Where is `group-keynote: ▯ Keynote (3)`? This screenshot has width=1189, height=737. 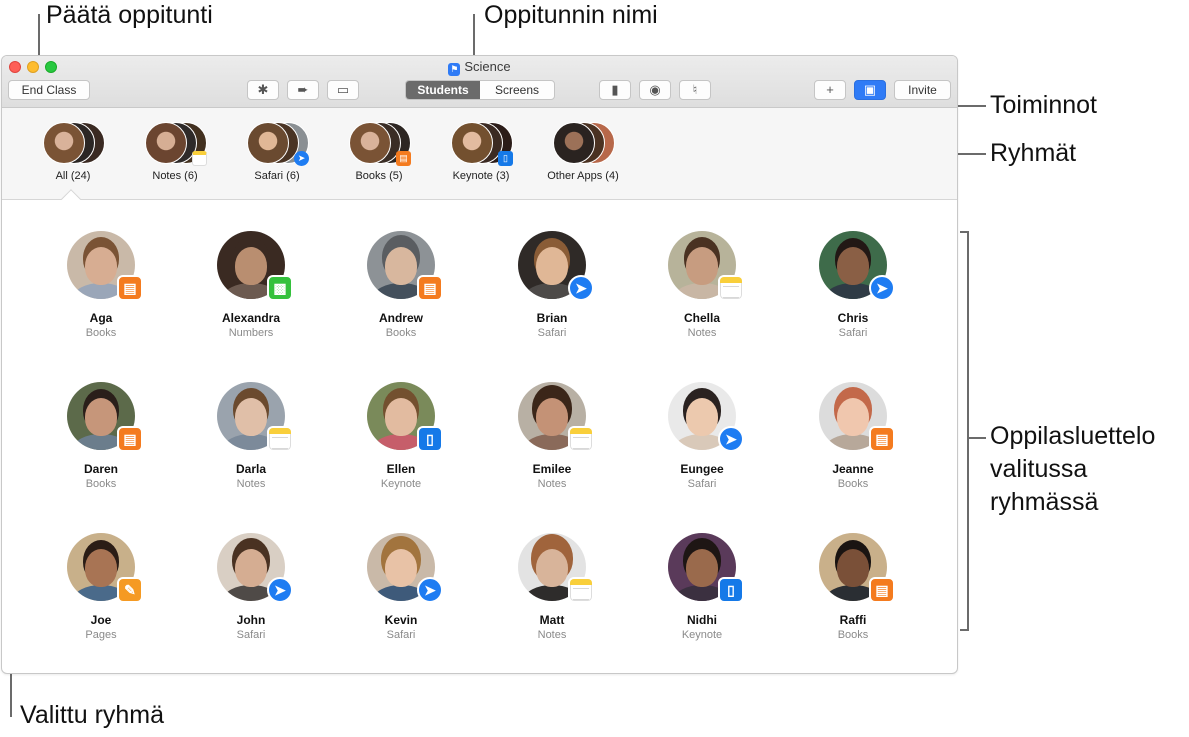
group-keynote: ▯ Keynote (3) is located at coordinates (481, 152).